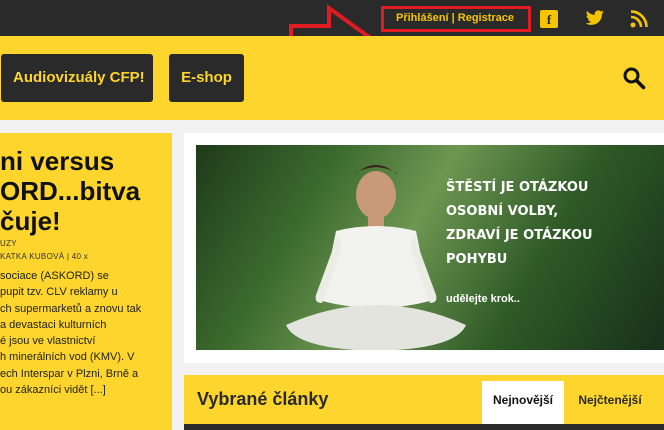 This screenshot has height=430, width=664. I want to click on facebook-icon: f, so click(549, 19).